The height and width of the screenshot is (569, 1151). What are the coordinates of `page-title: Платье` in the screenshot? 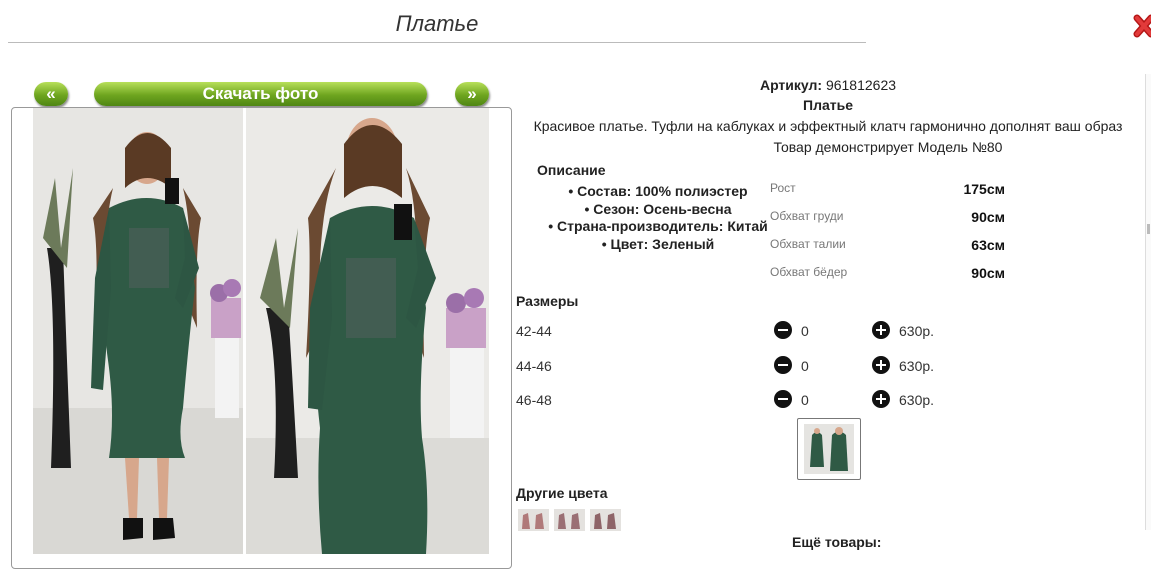 It's located at (437, 25).